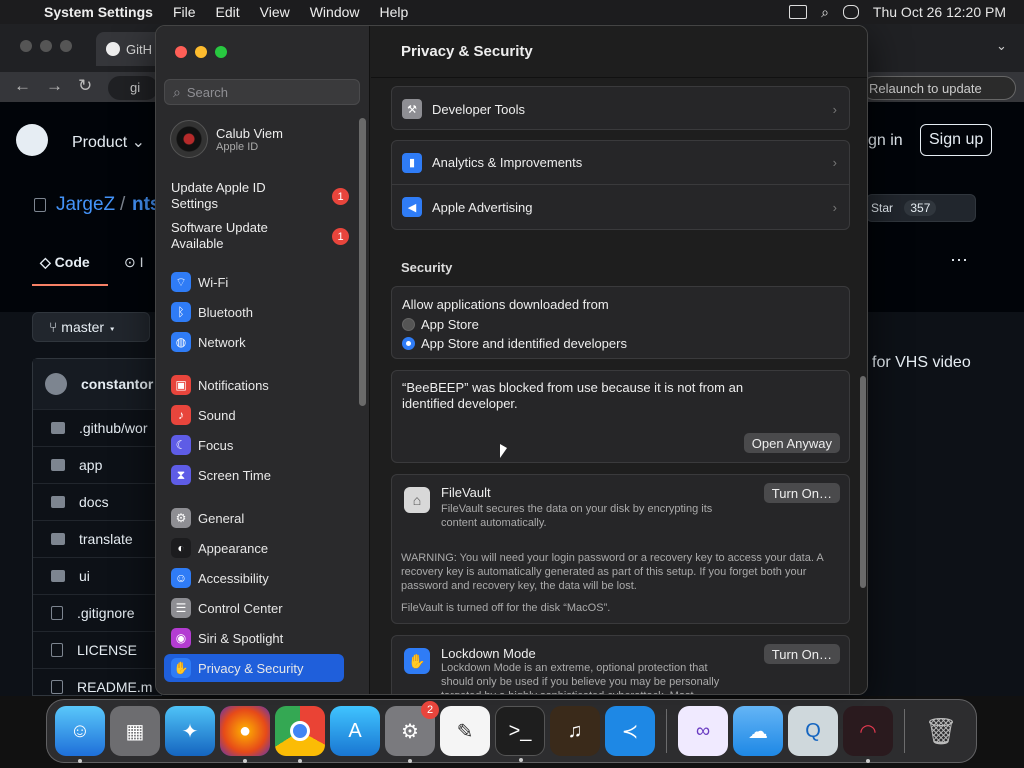  I want to click on window-traffic-lights, so click(201, 52).